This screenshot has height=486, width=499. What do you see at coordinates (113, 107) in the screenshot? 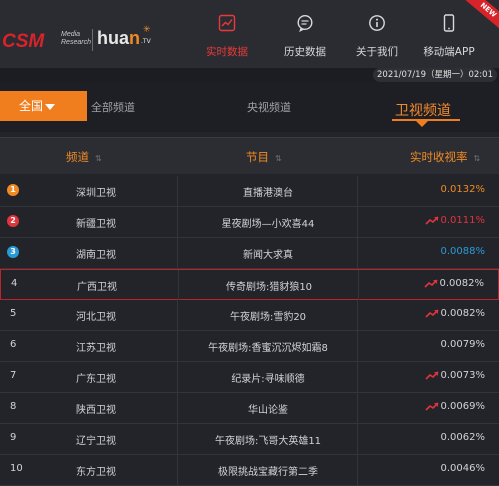
I see `tab-all-channels: 全部频道` at bounding box center [113, 107].